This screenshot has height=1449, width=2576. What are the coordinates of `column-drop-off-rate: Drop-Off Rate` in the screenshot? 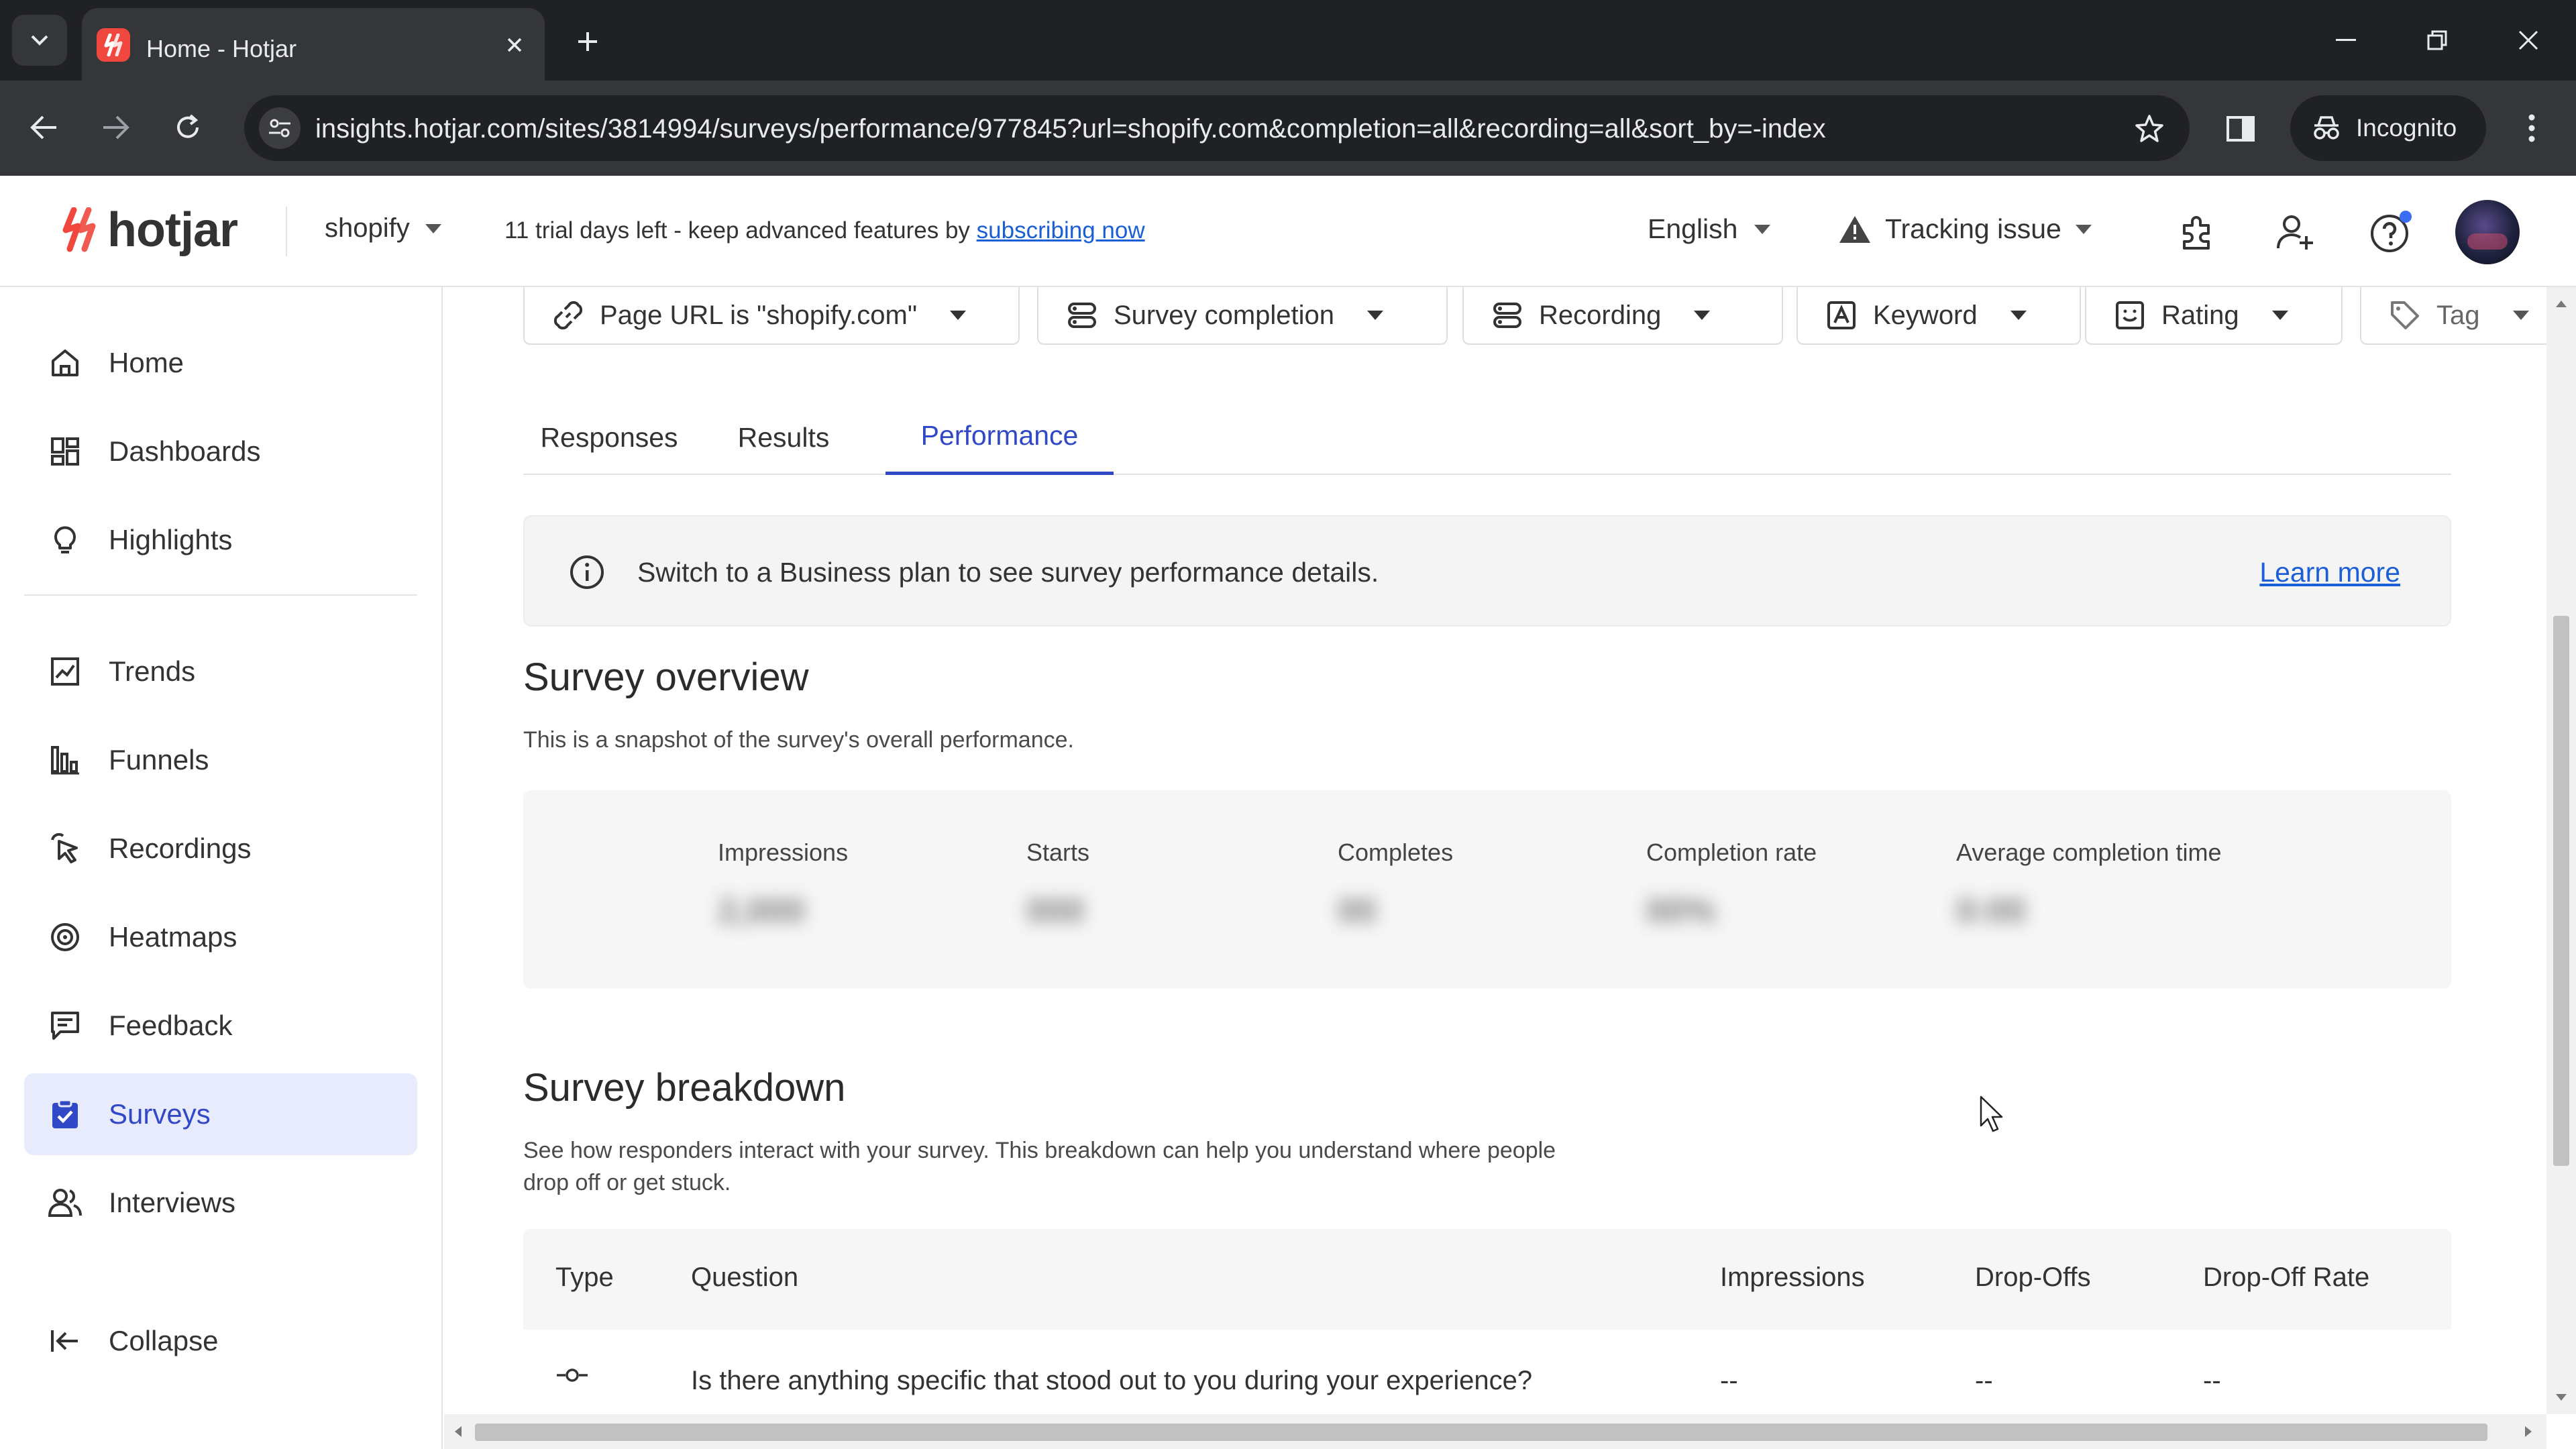 It's located at (2286, 1278).